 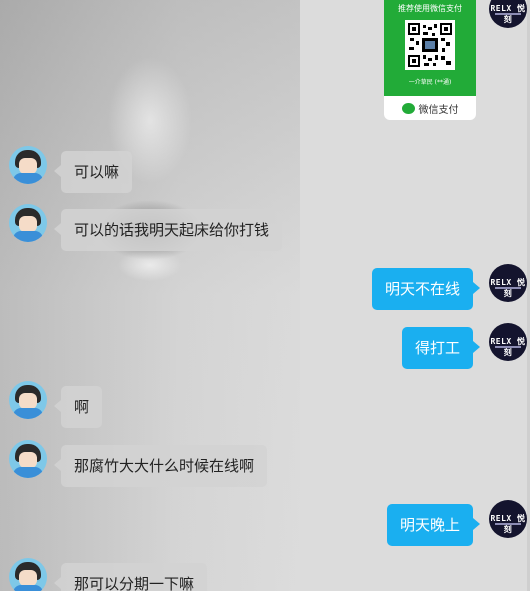 I want to click on message-bubble-received: 那可以分期一下嘛, so click(x=130, y=577).